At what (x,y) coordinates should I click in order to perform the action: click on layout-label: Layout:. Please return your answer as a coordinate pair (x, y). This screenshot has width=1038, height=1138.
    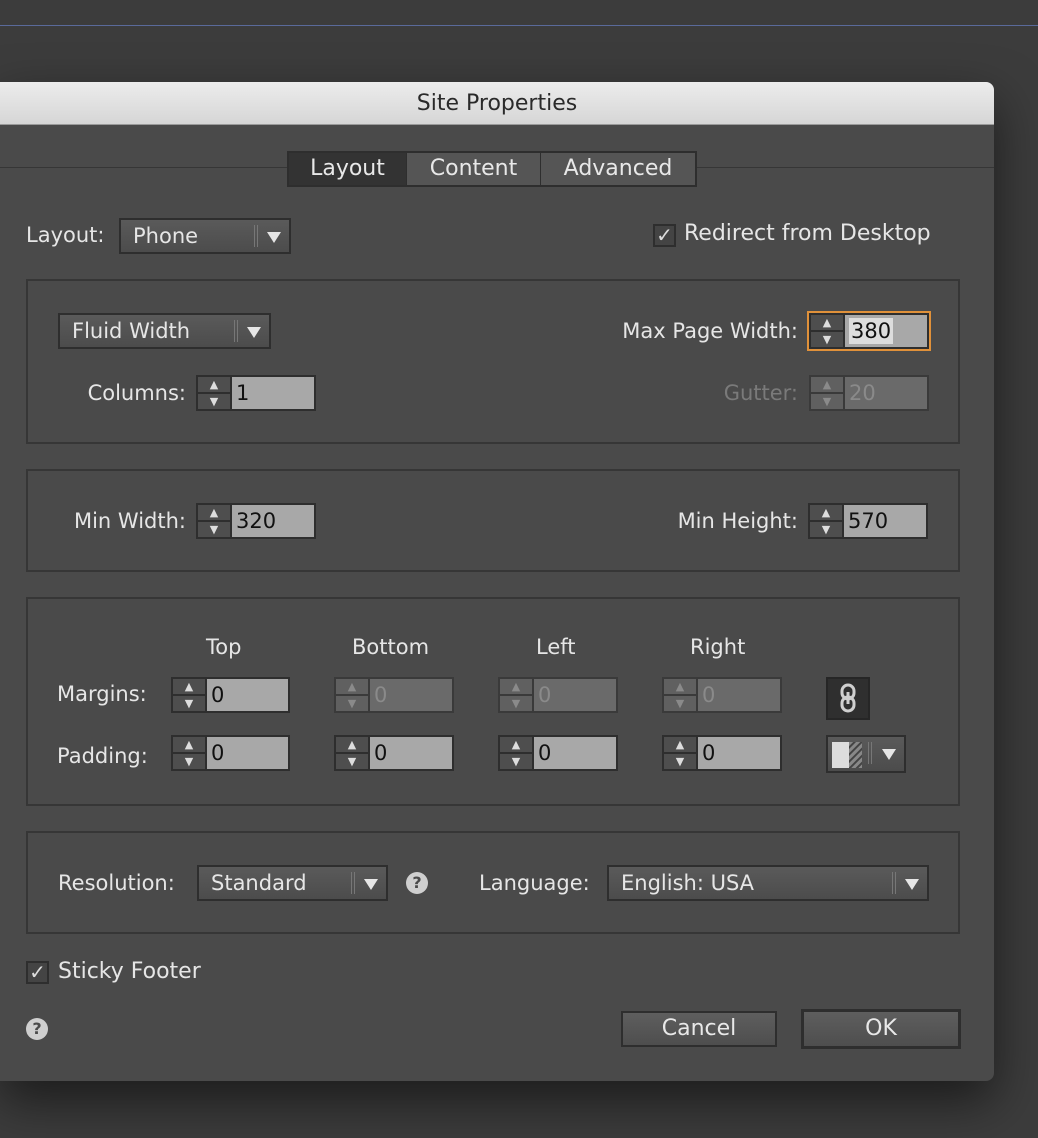
    Looking at the image, I should click on (65, 235).